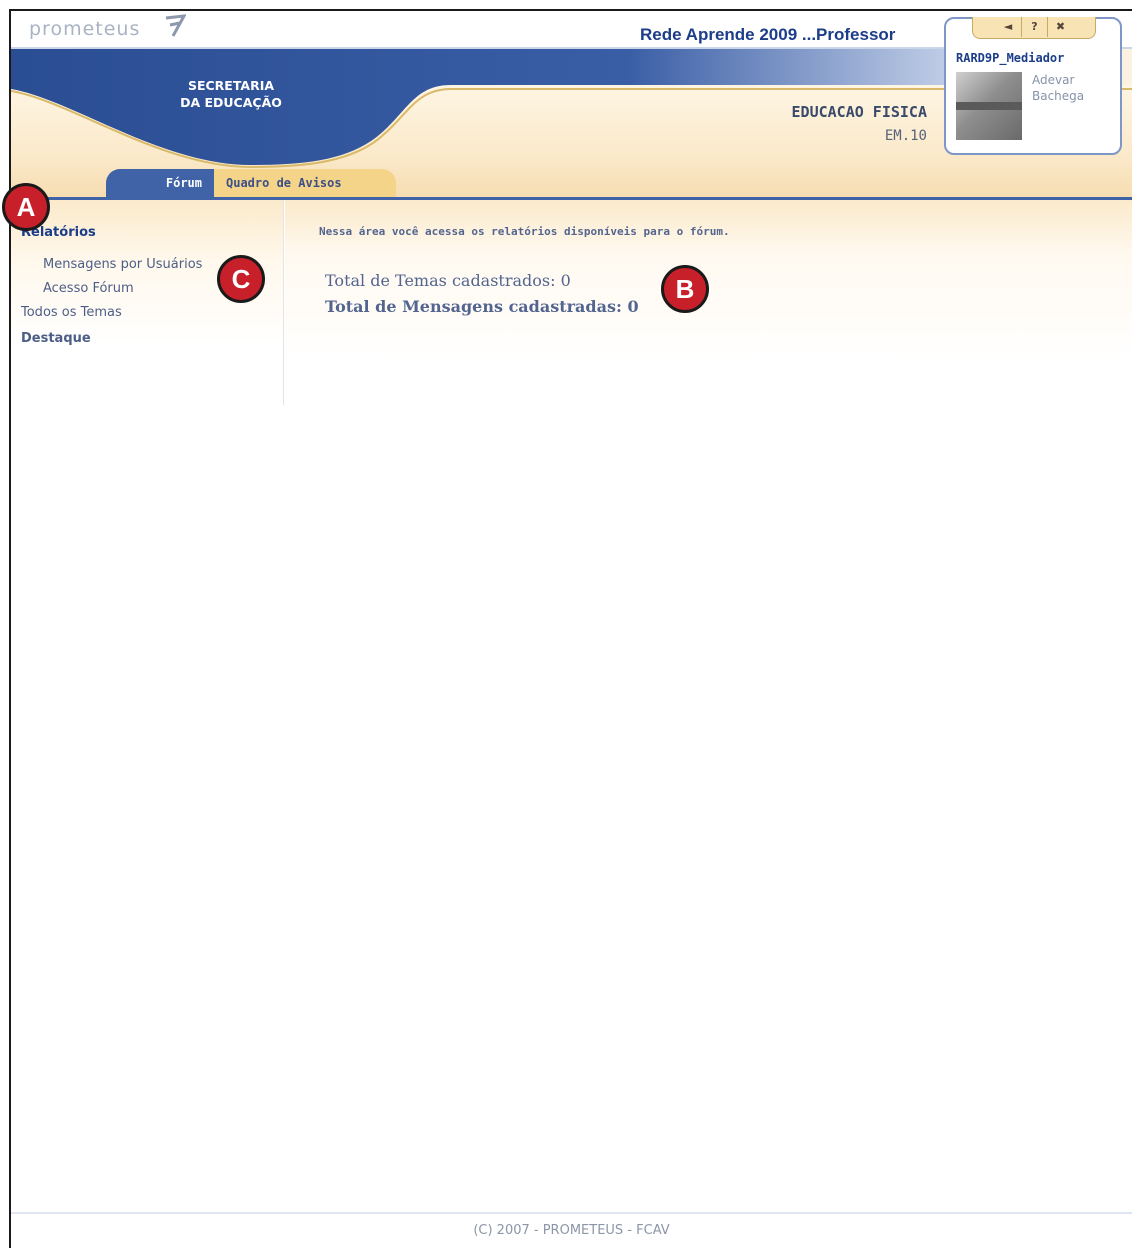  Describe the element at coordinates (989, 106) in the screenshot. I see `user-avatar` at that location.